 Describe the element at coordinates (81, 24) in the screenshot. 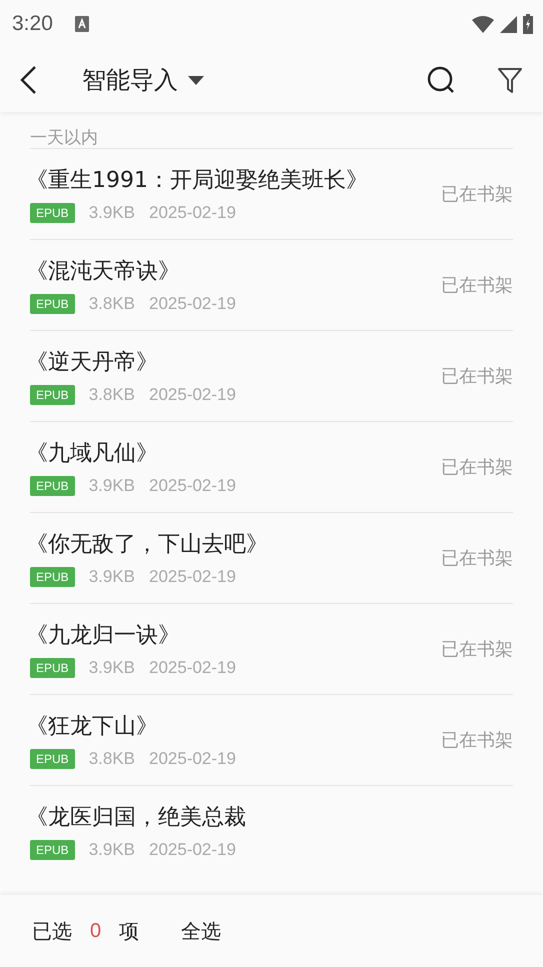

I see `keyboard-notification-icon` at that location.